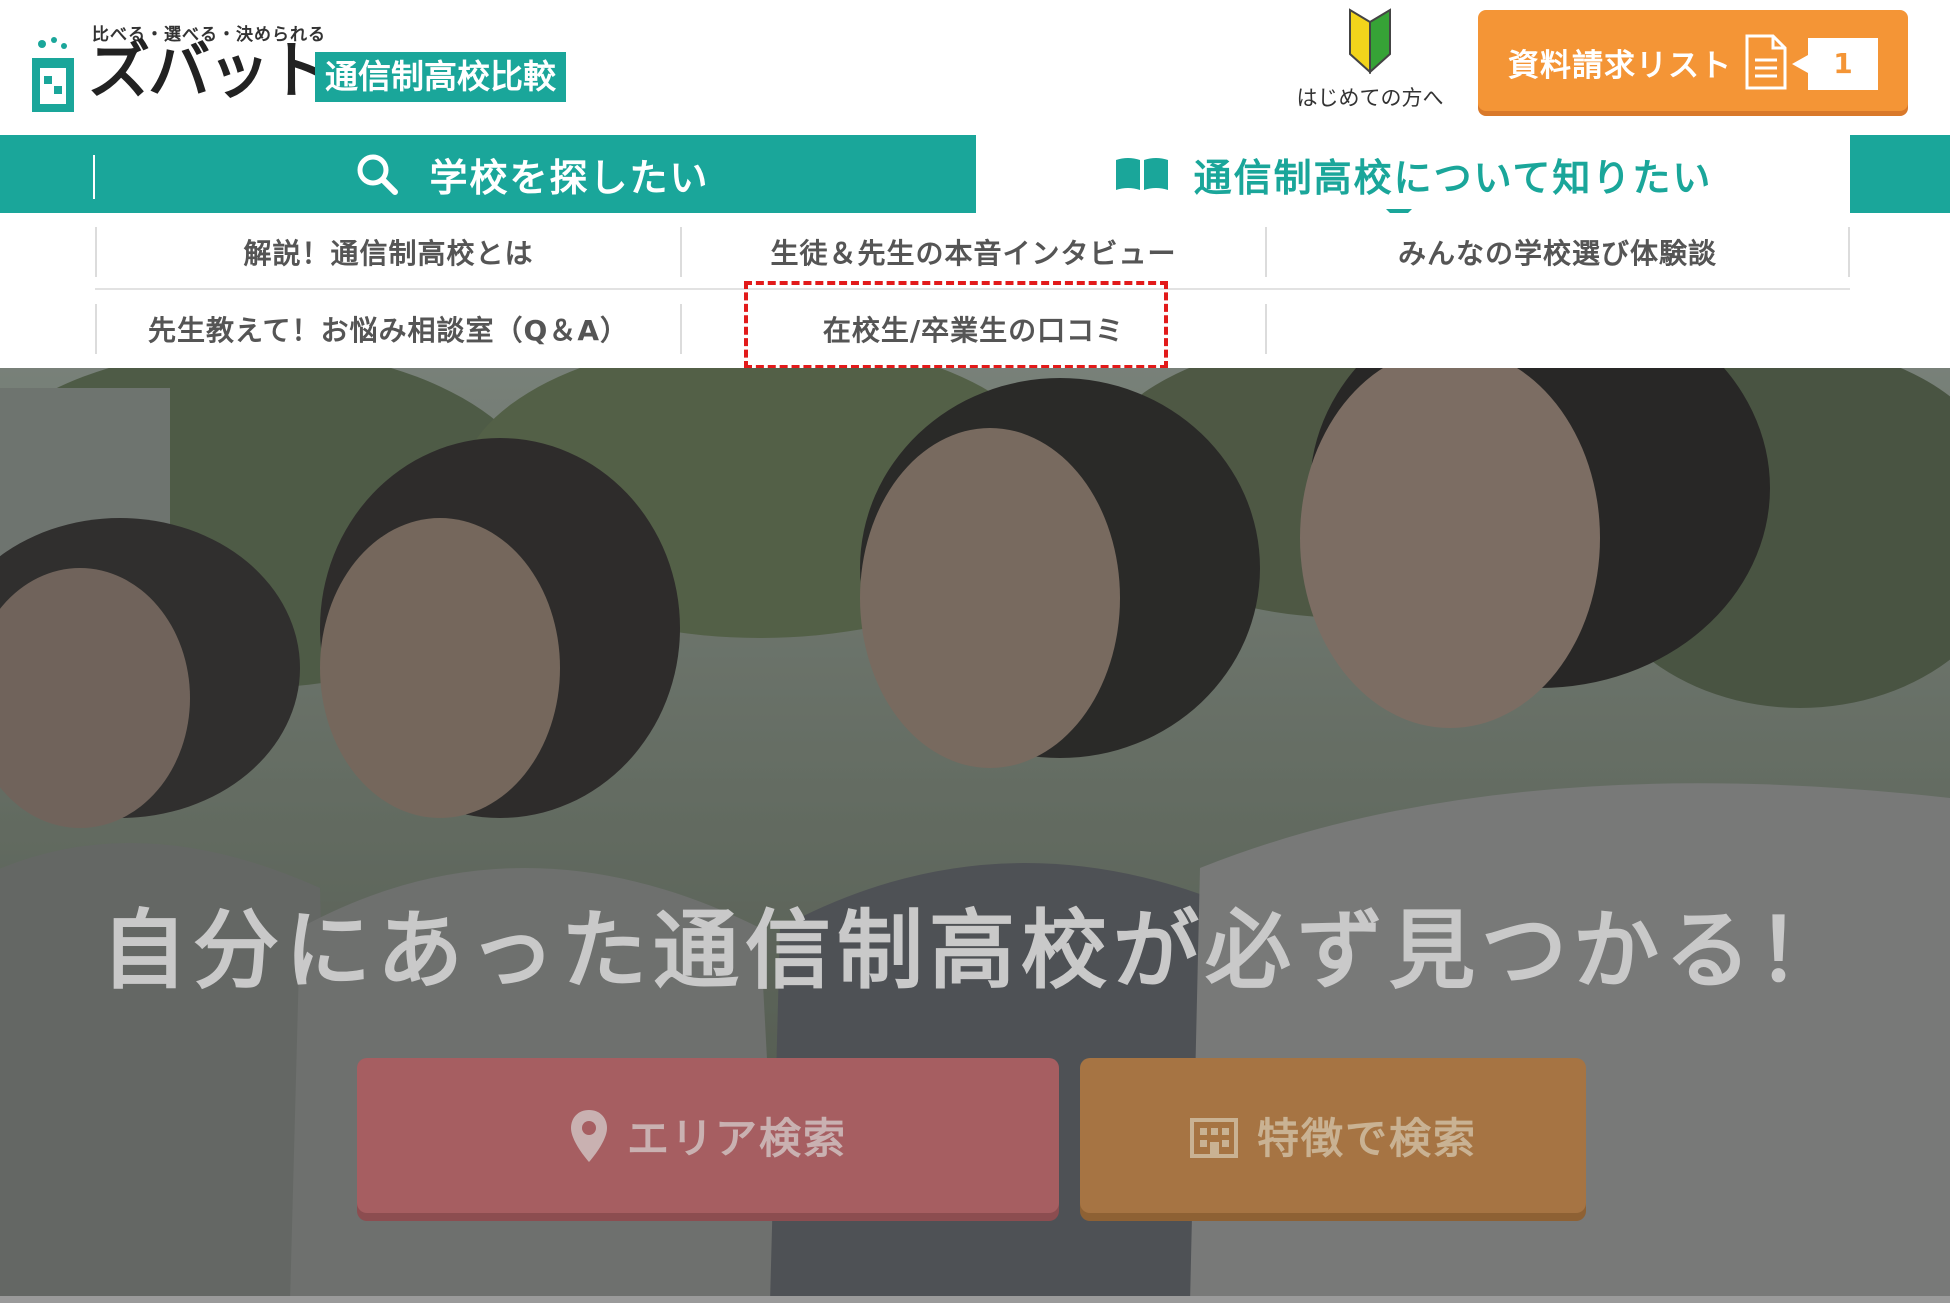 Image resolution: width=1950 pixels, height=1303 pixels. I want to click on request-list-label: 資料請求リスト, so click(1620, 66).